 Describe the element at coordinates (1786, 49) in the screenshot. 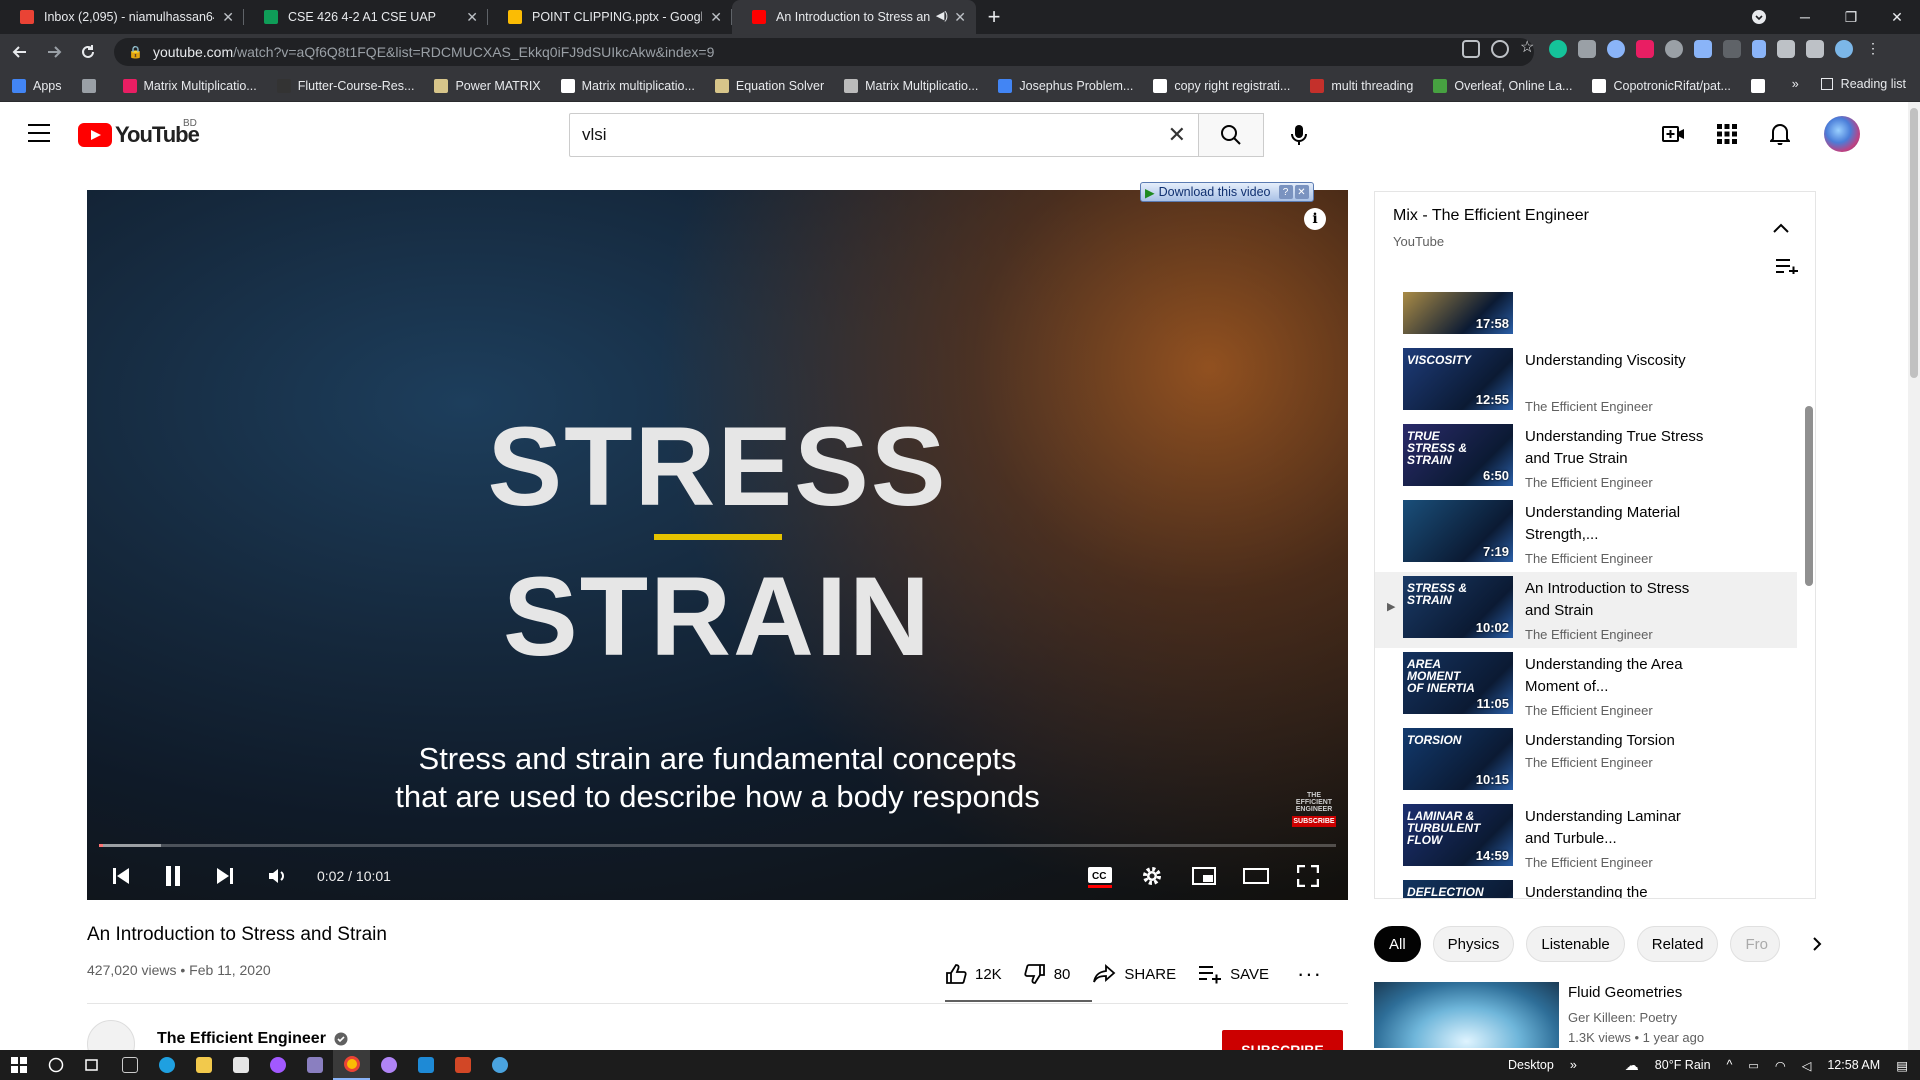

I see `puzzle-extensions-icon` at that location.